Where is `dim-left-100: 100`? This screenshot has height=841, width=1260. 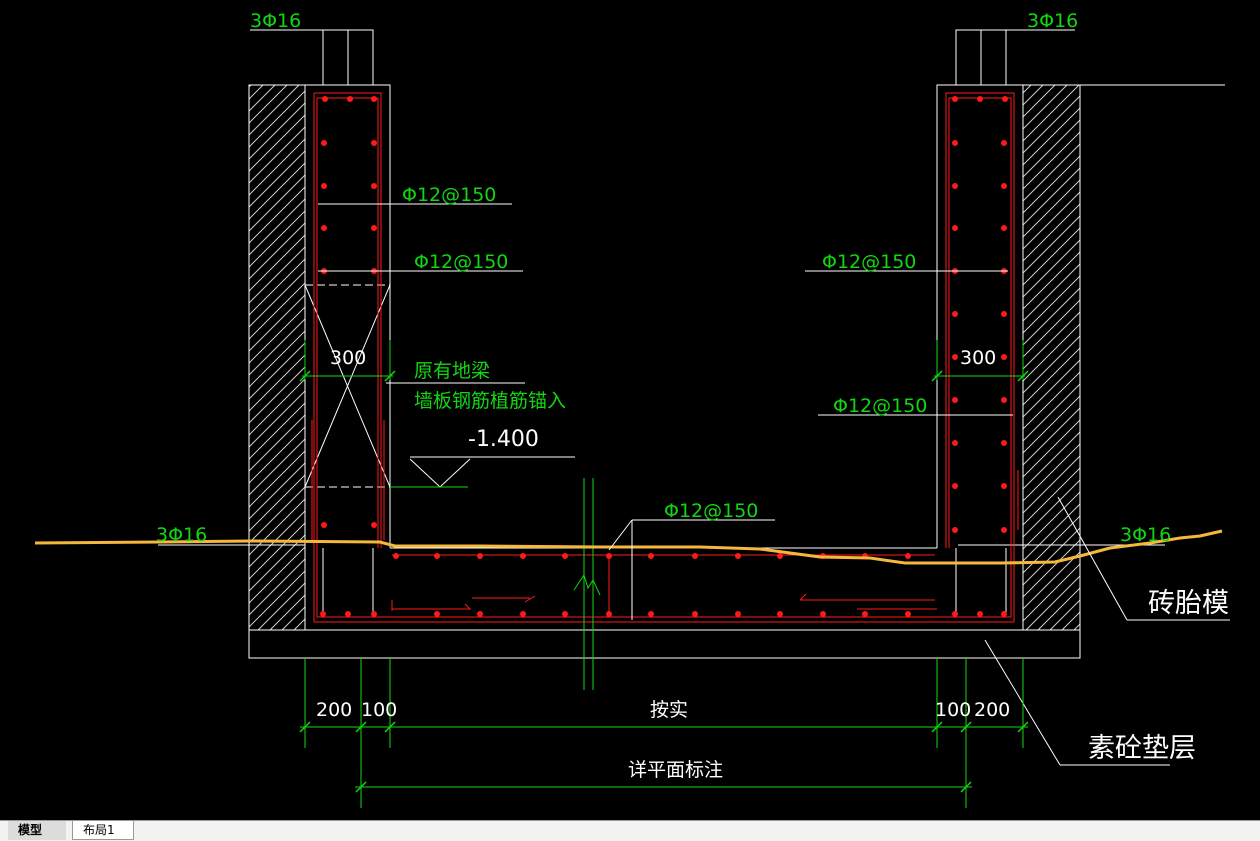 dim-left-100: 100 is located at coordinates (379, 710).